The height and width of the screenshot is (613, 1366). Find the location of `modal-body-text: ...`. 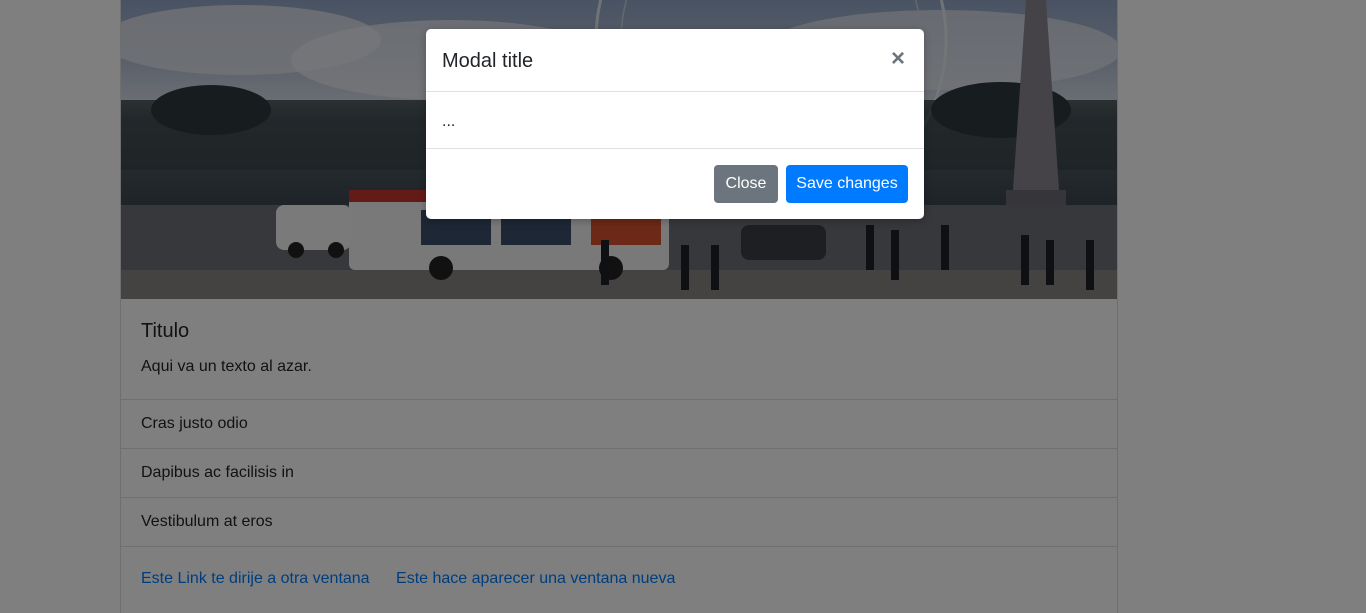

modal-body-text: ... is located at coordinates (449, 121).